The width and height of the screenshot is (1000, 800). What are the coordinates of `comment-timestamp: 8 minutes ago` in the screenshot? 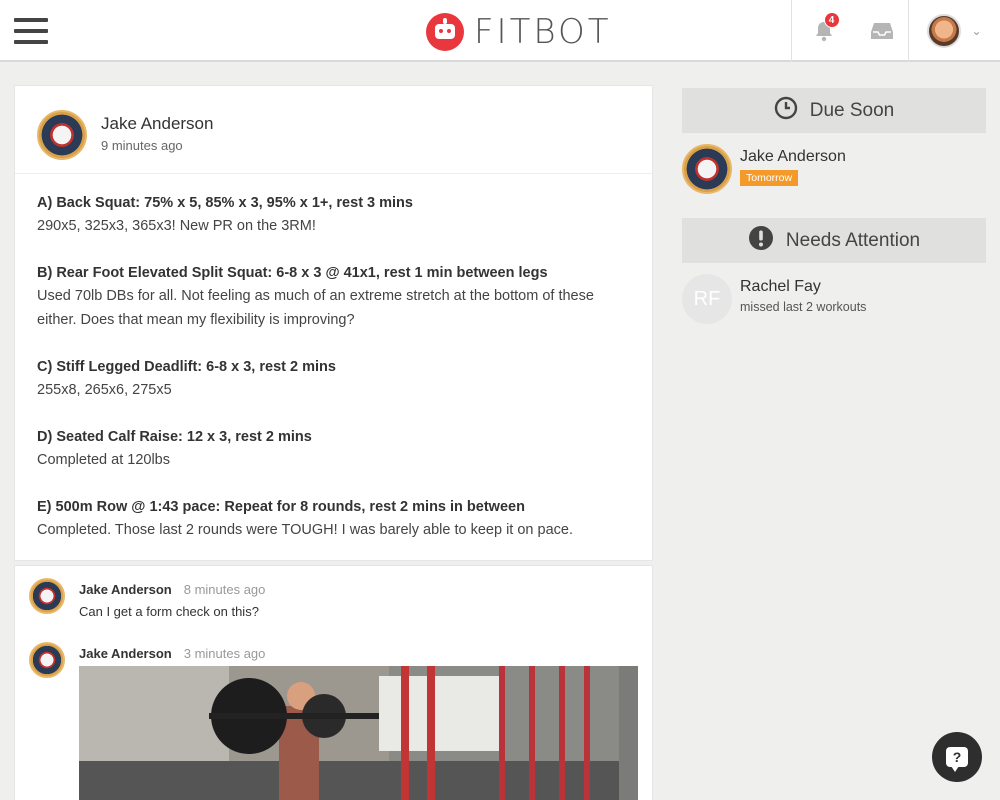 It's located at (224, 589).